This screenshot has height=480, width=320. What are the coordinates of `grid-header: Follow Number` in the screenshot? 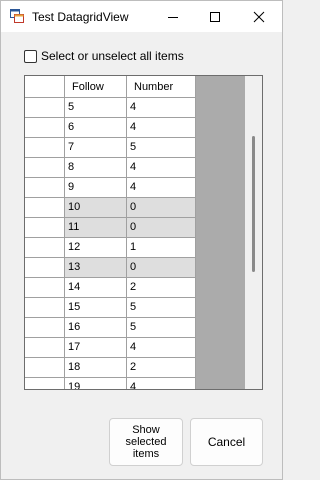 It's located at (110, 87).